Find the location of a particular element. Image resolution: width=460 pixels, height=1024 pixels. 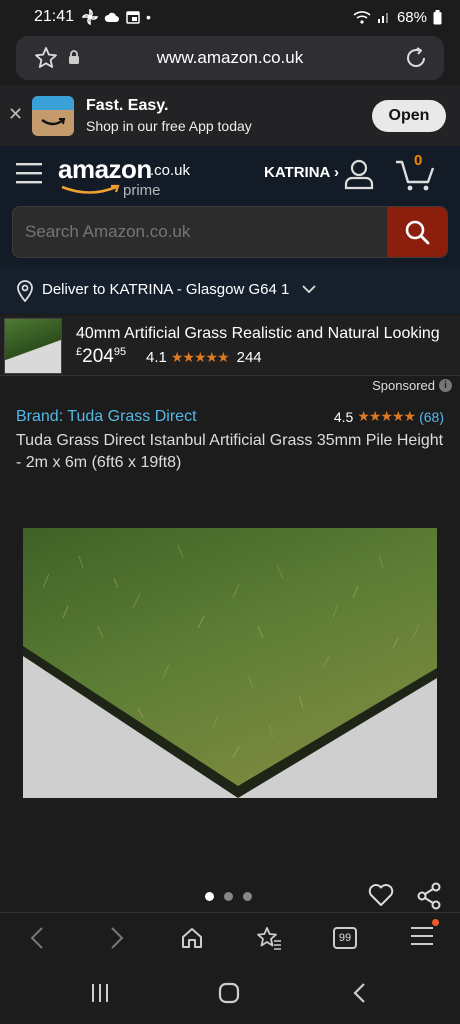

menu-icon is located at coordinates (422, 936).